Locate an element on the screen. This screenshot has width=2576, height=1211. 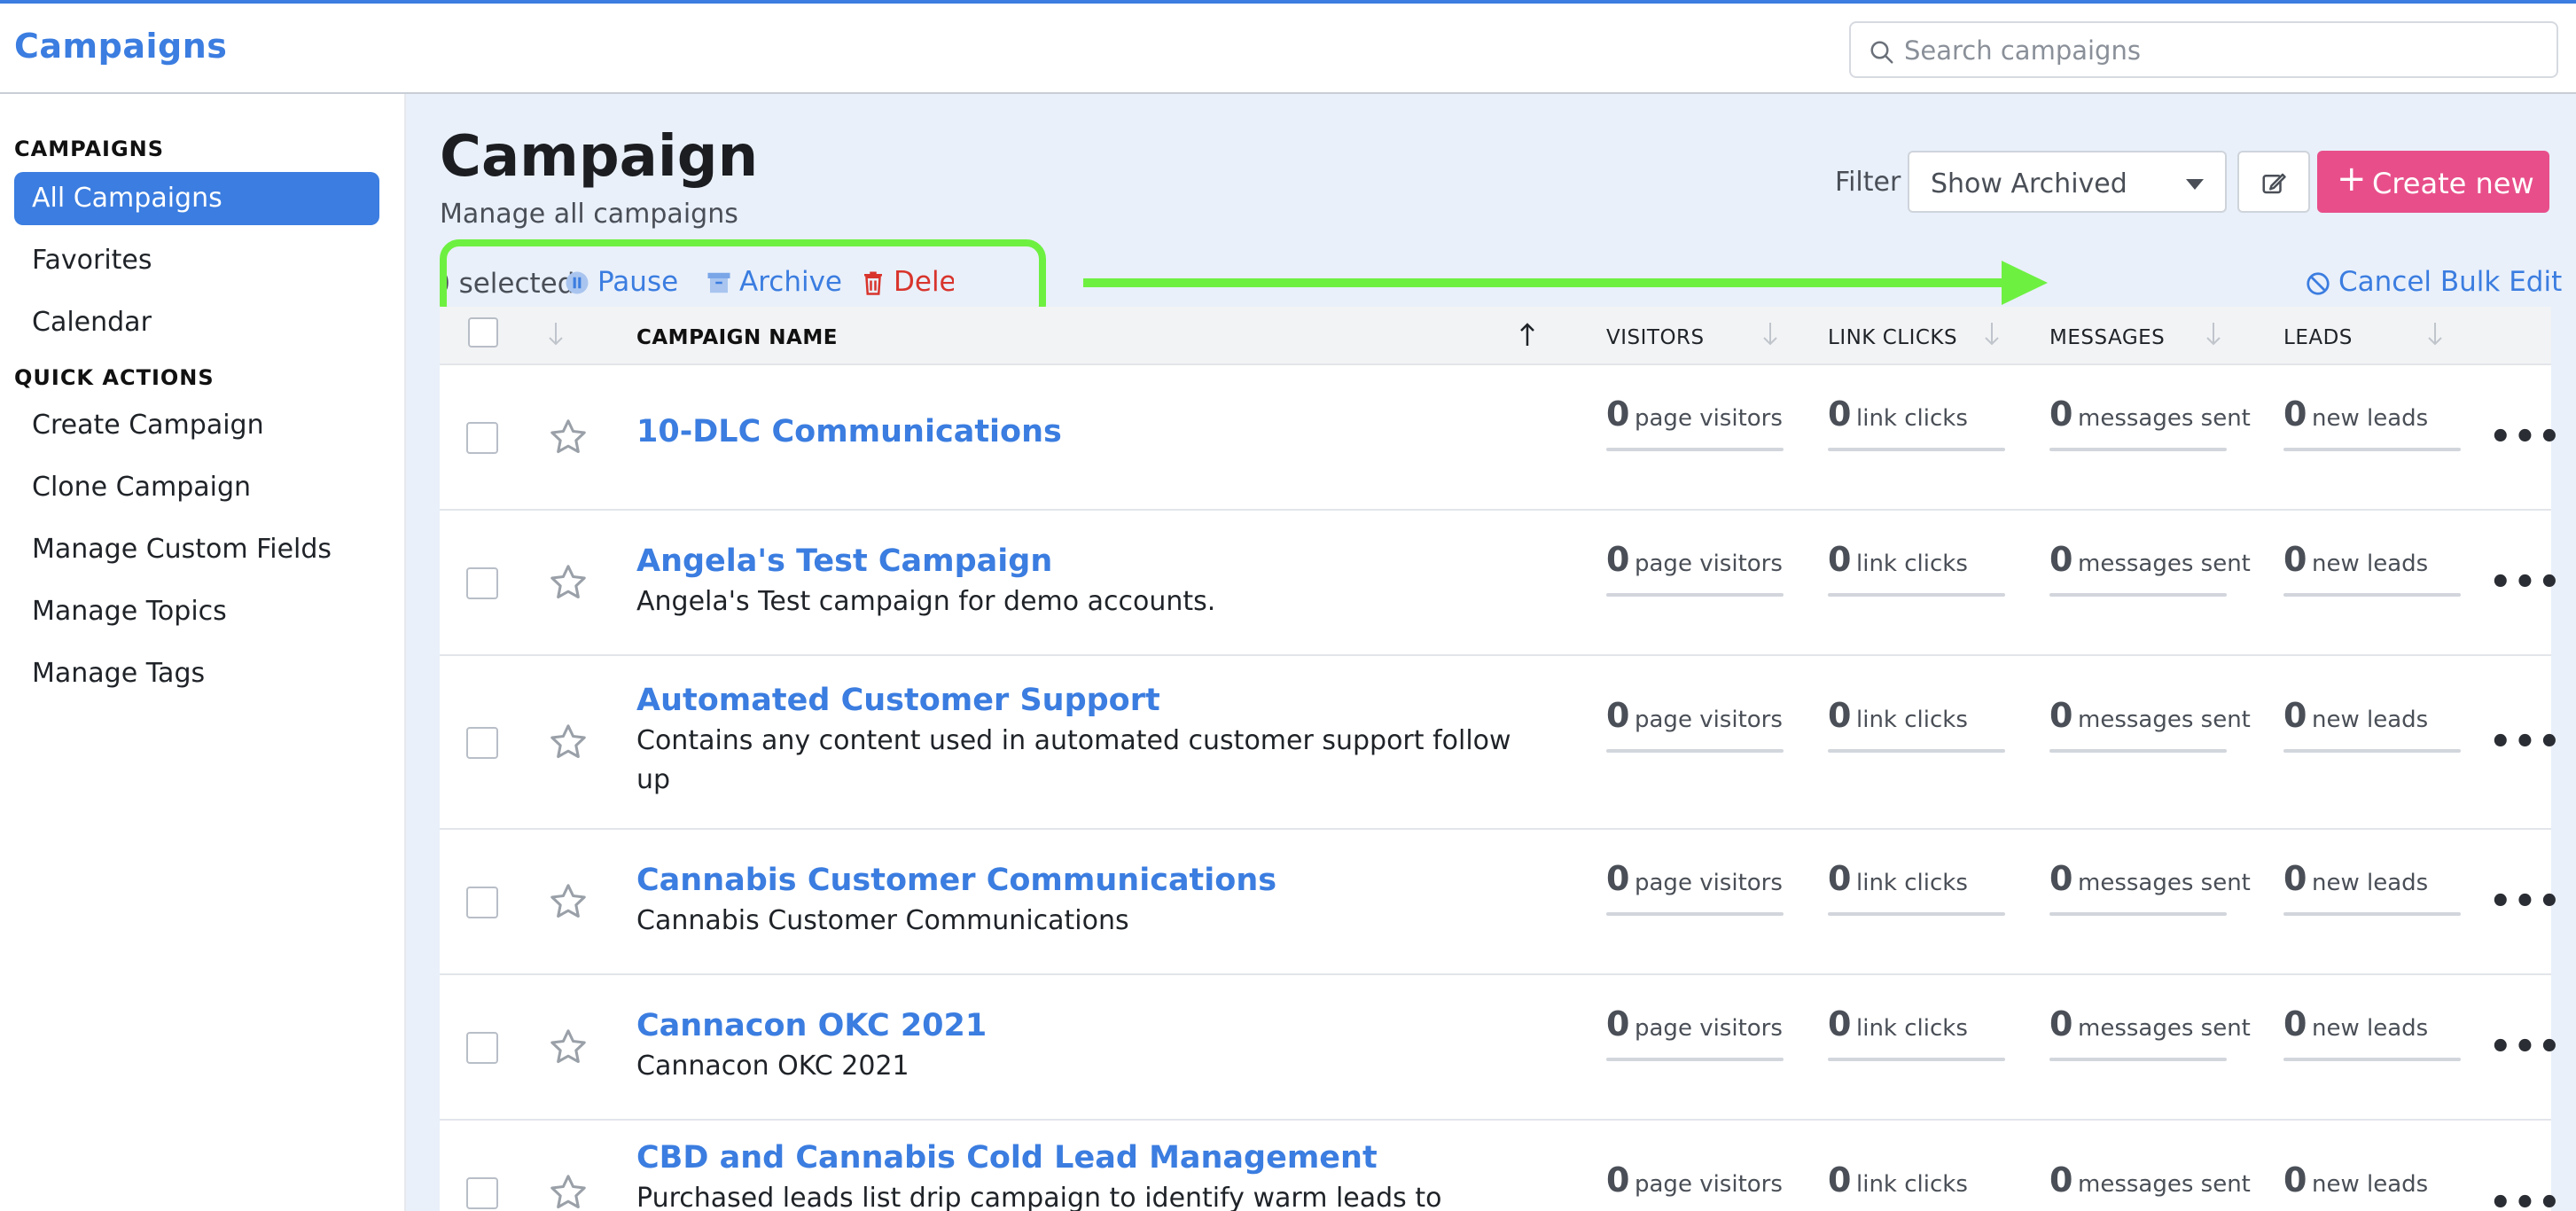
column-link-clicks: LINK CLICKS is located at coordinates (1892, 337).